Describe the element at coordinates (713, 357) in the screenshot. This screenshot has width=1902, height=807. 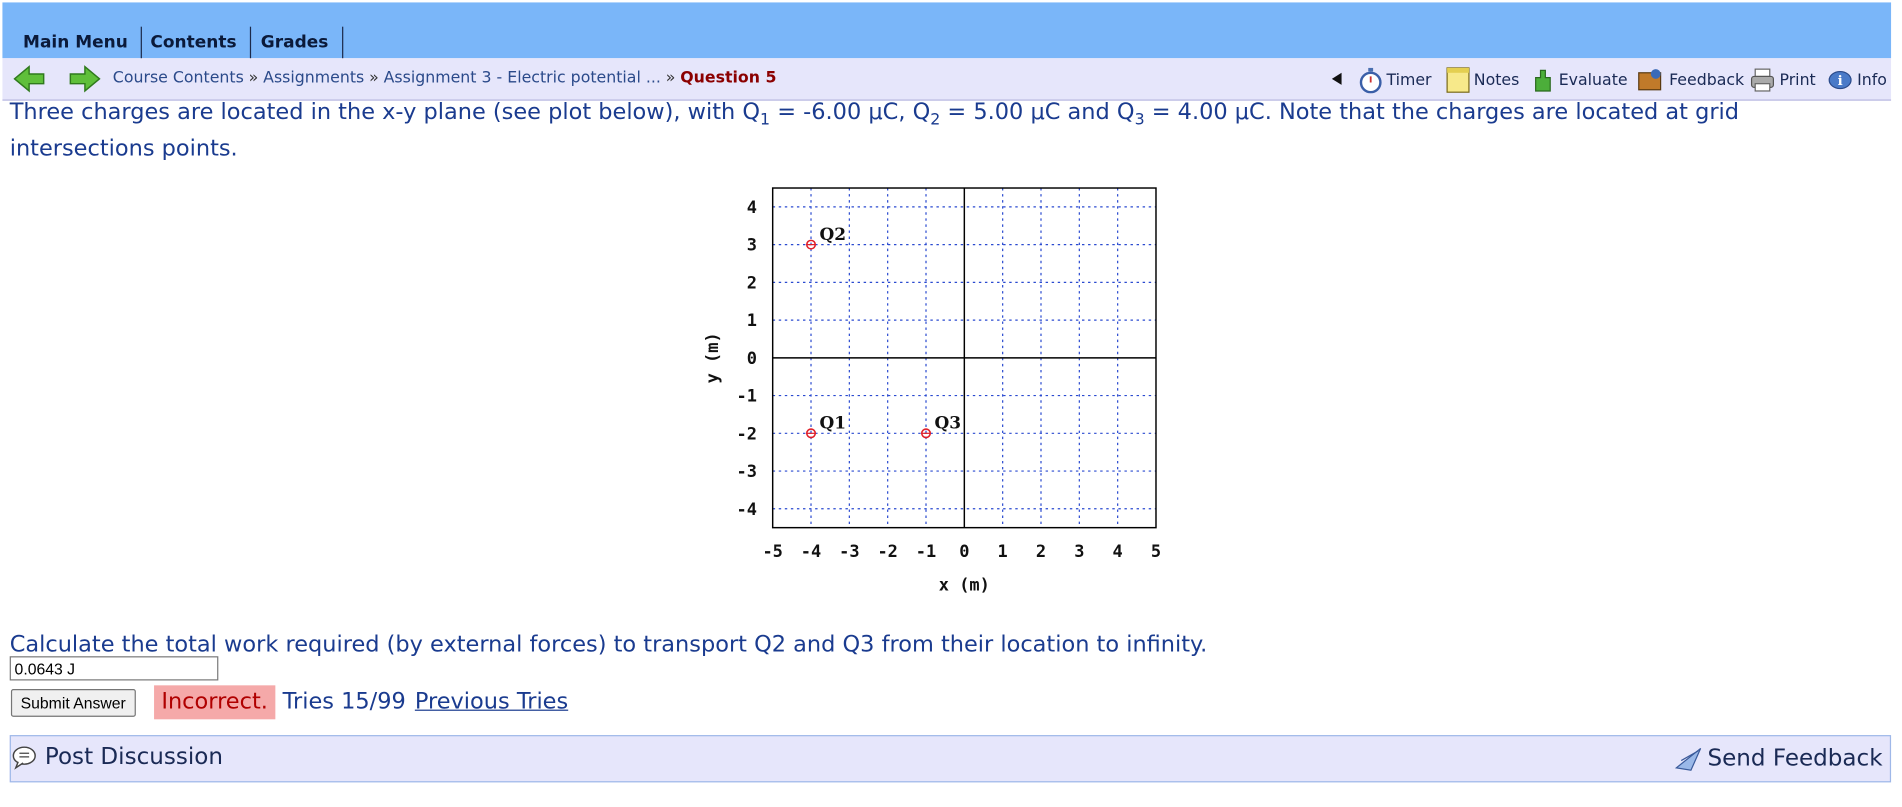
I see `y-axis-label: y (m)` at that location.